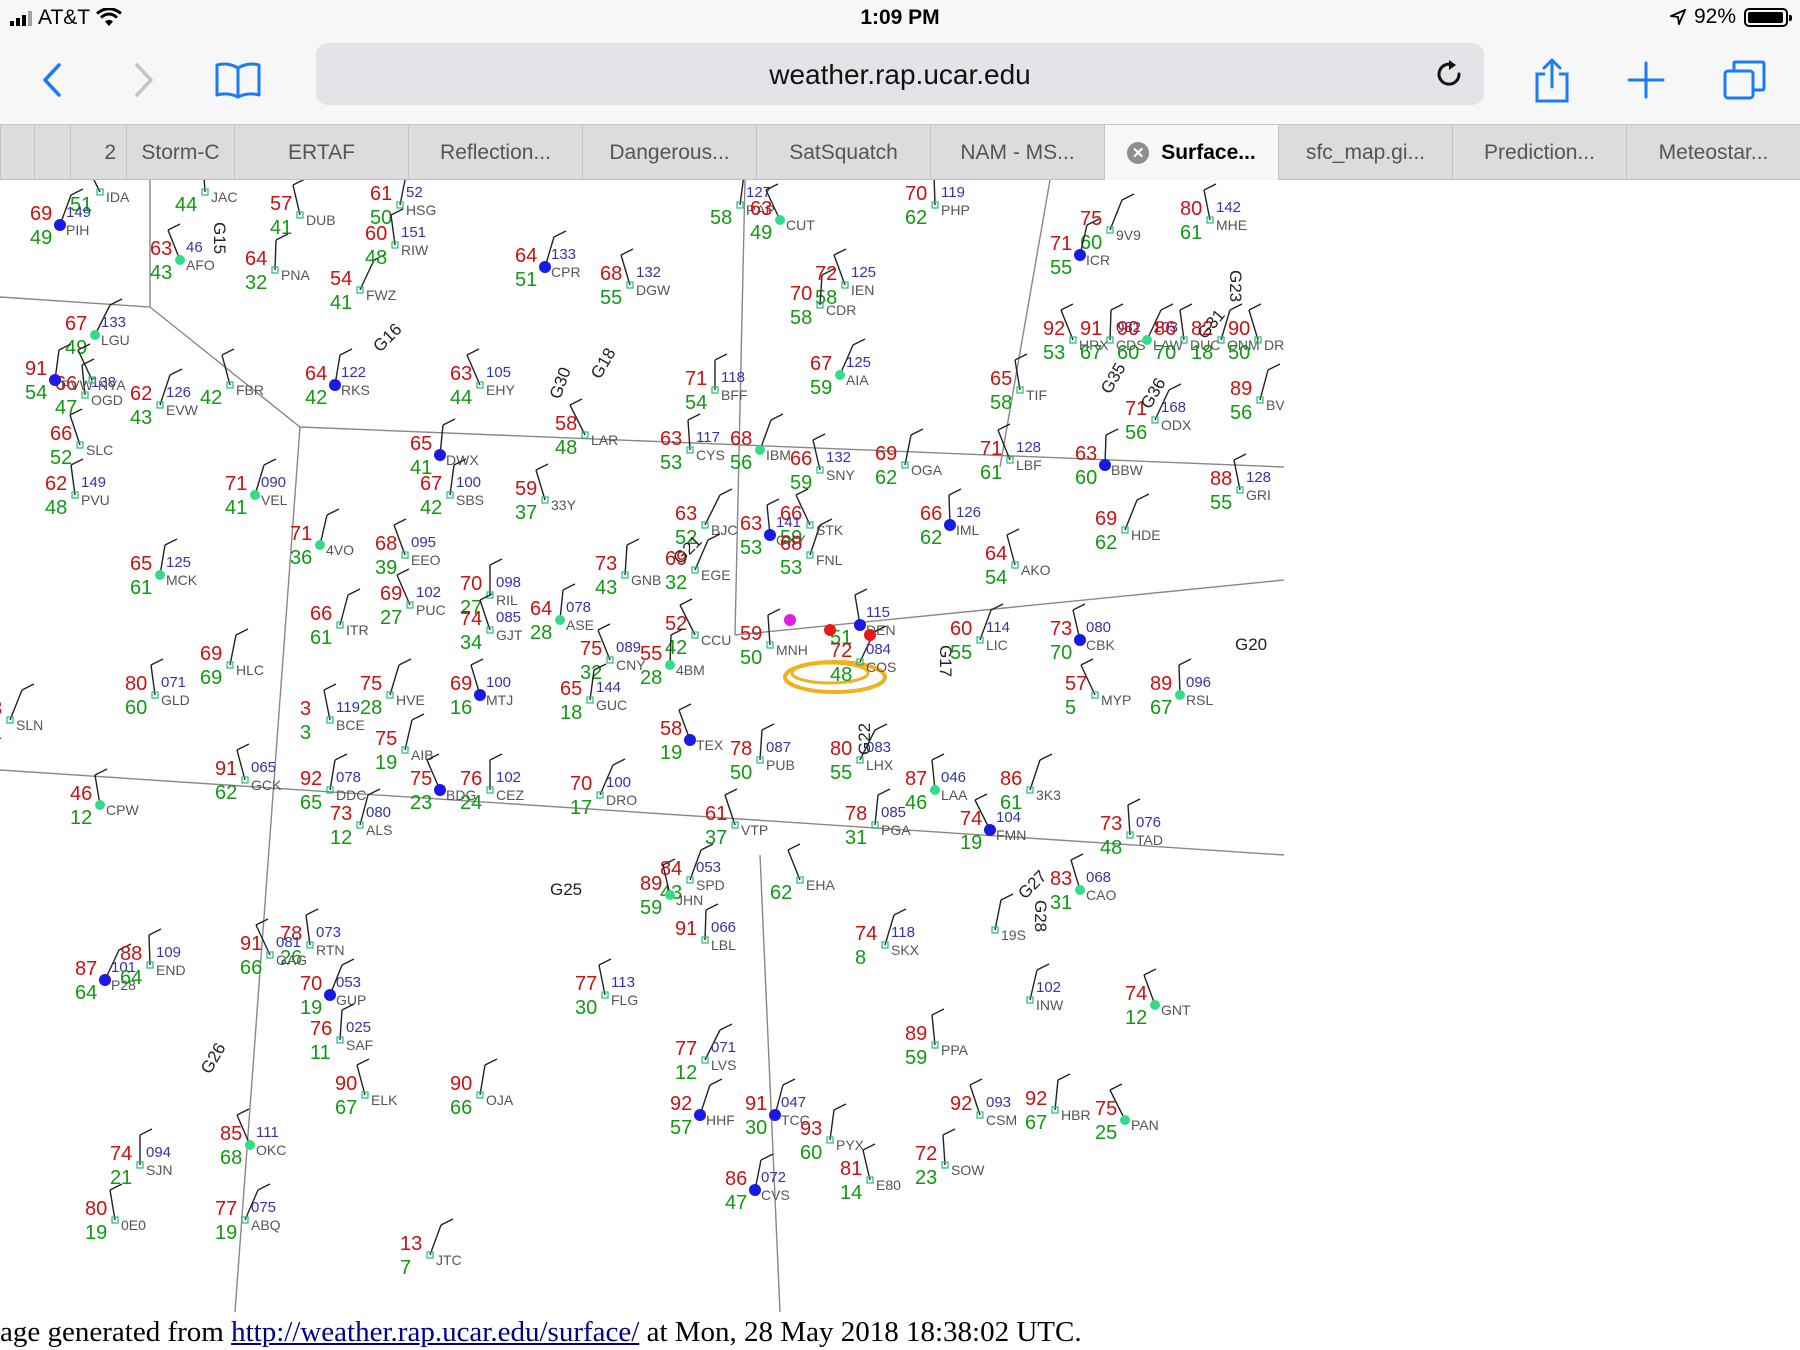 The image size is (1800, 1350). What do you see at coordinates (1228, 207) in the screenshot?
I see `station-pressure: 142` at bounding box center [1228, 207].